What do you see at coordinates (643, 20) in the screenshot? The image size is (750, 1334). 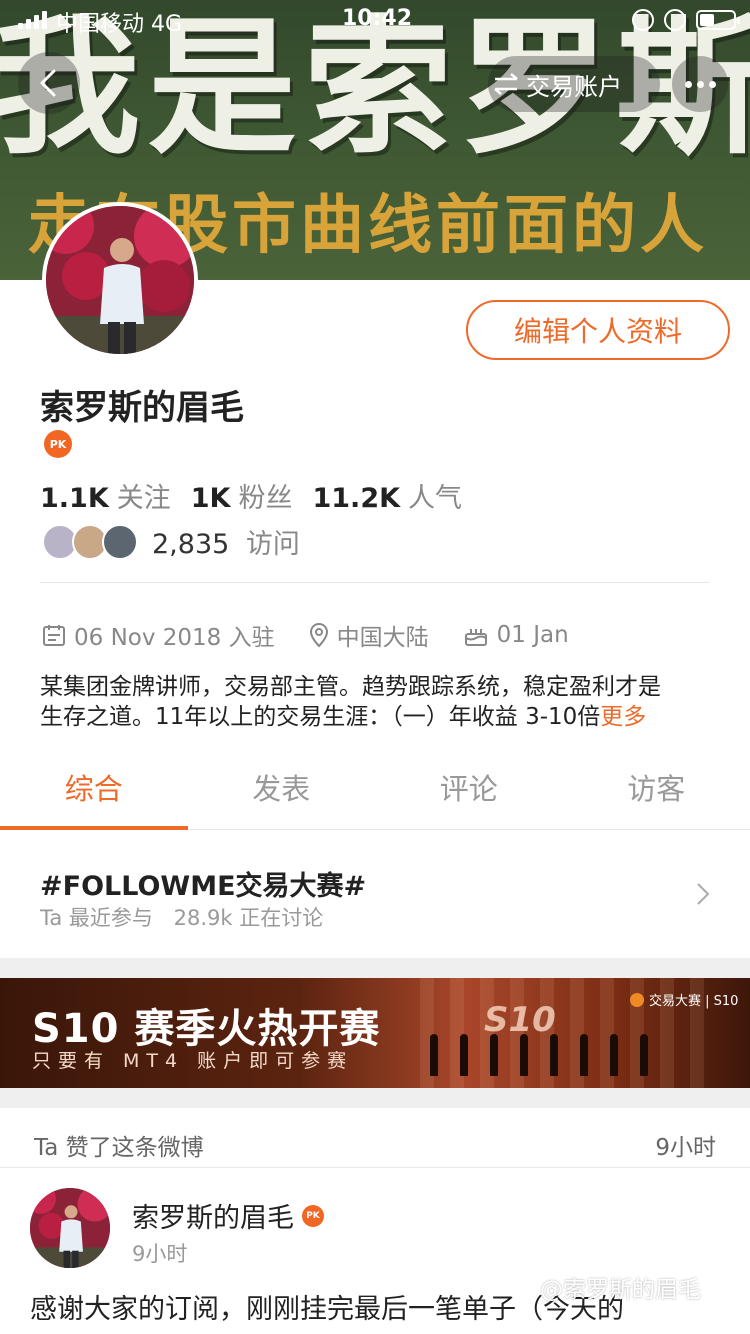 I see `lock-rotation-icon` at bounding box center [643, 20].